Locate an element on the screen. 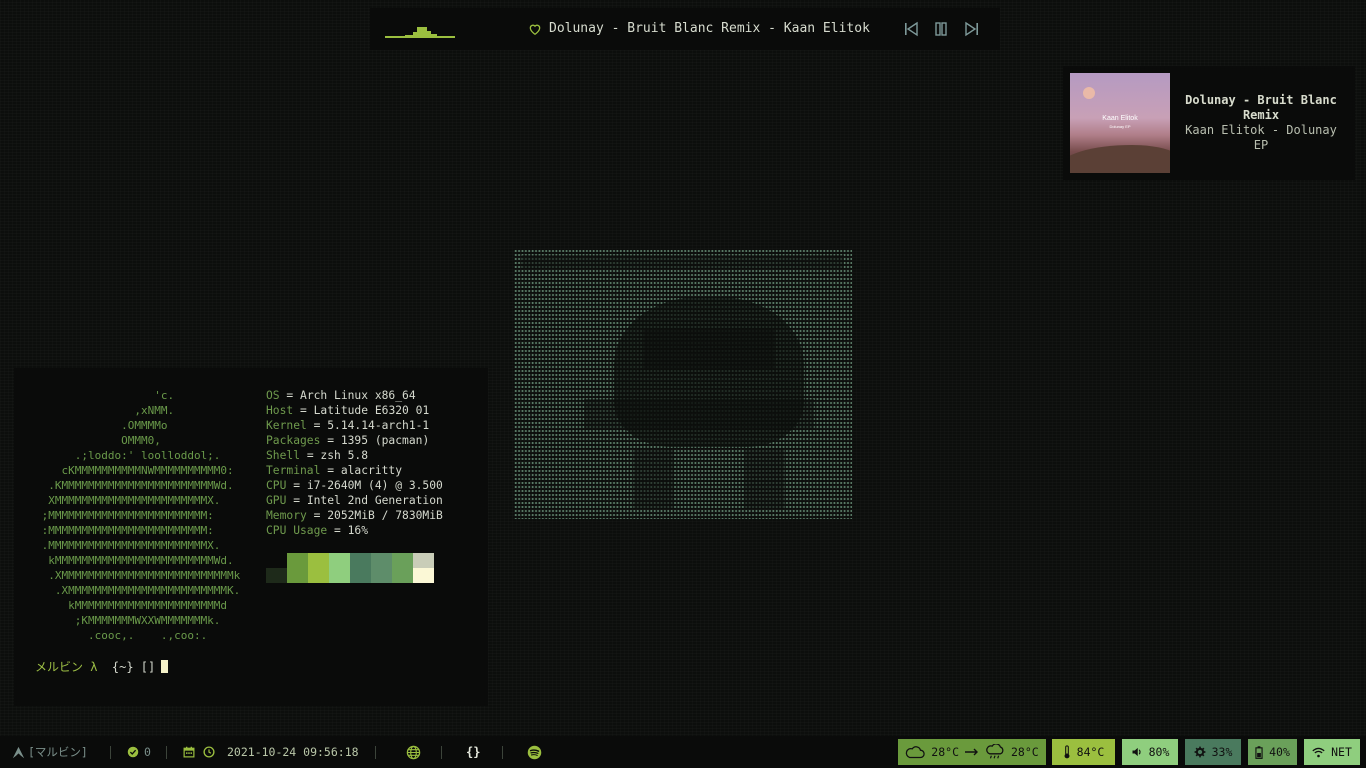 This screenshot has width=1366, height=768. volume-value: 80% is located at coordinates (1159, 752).